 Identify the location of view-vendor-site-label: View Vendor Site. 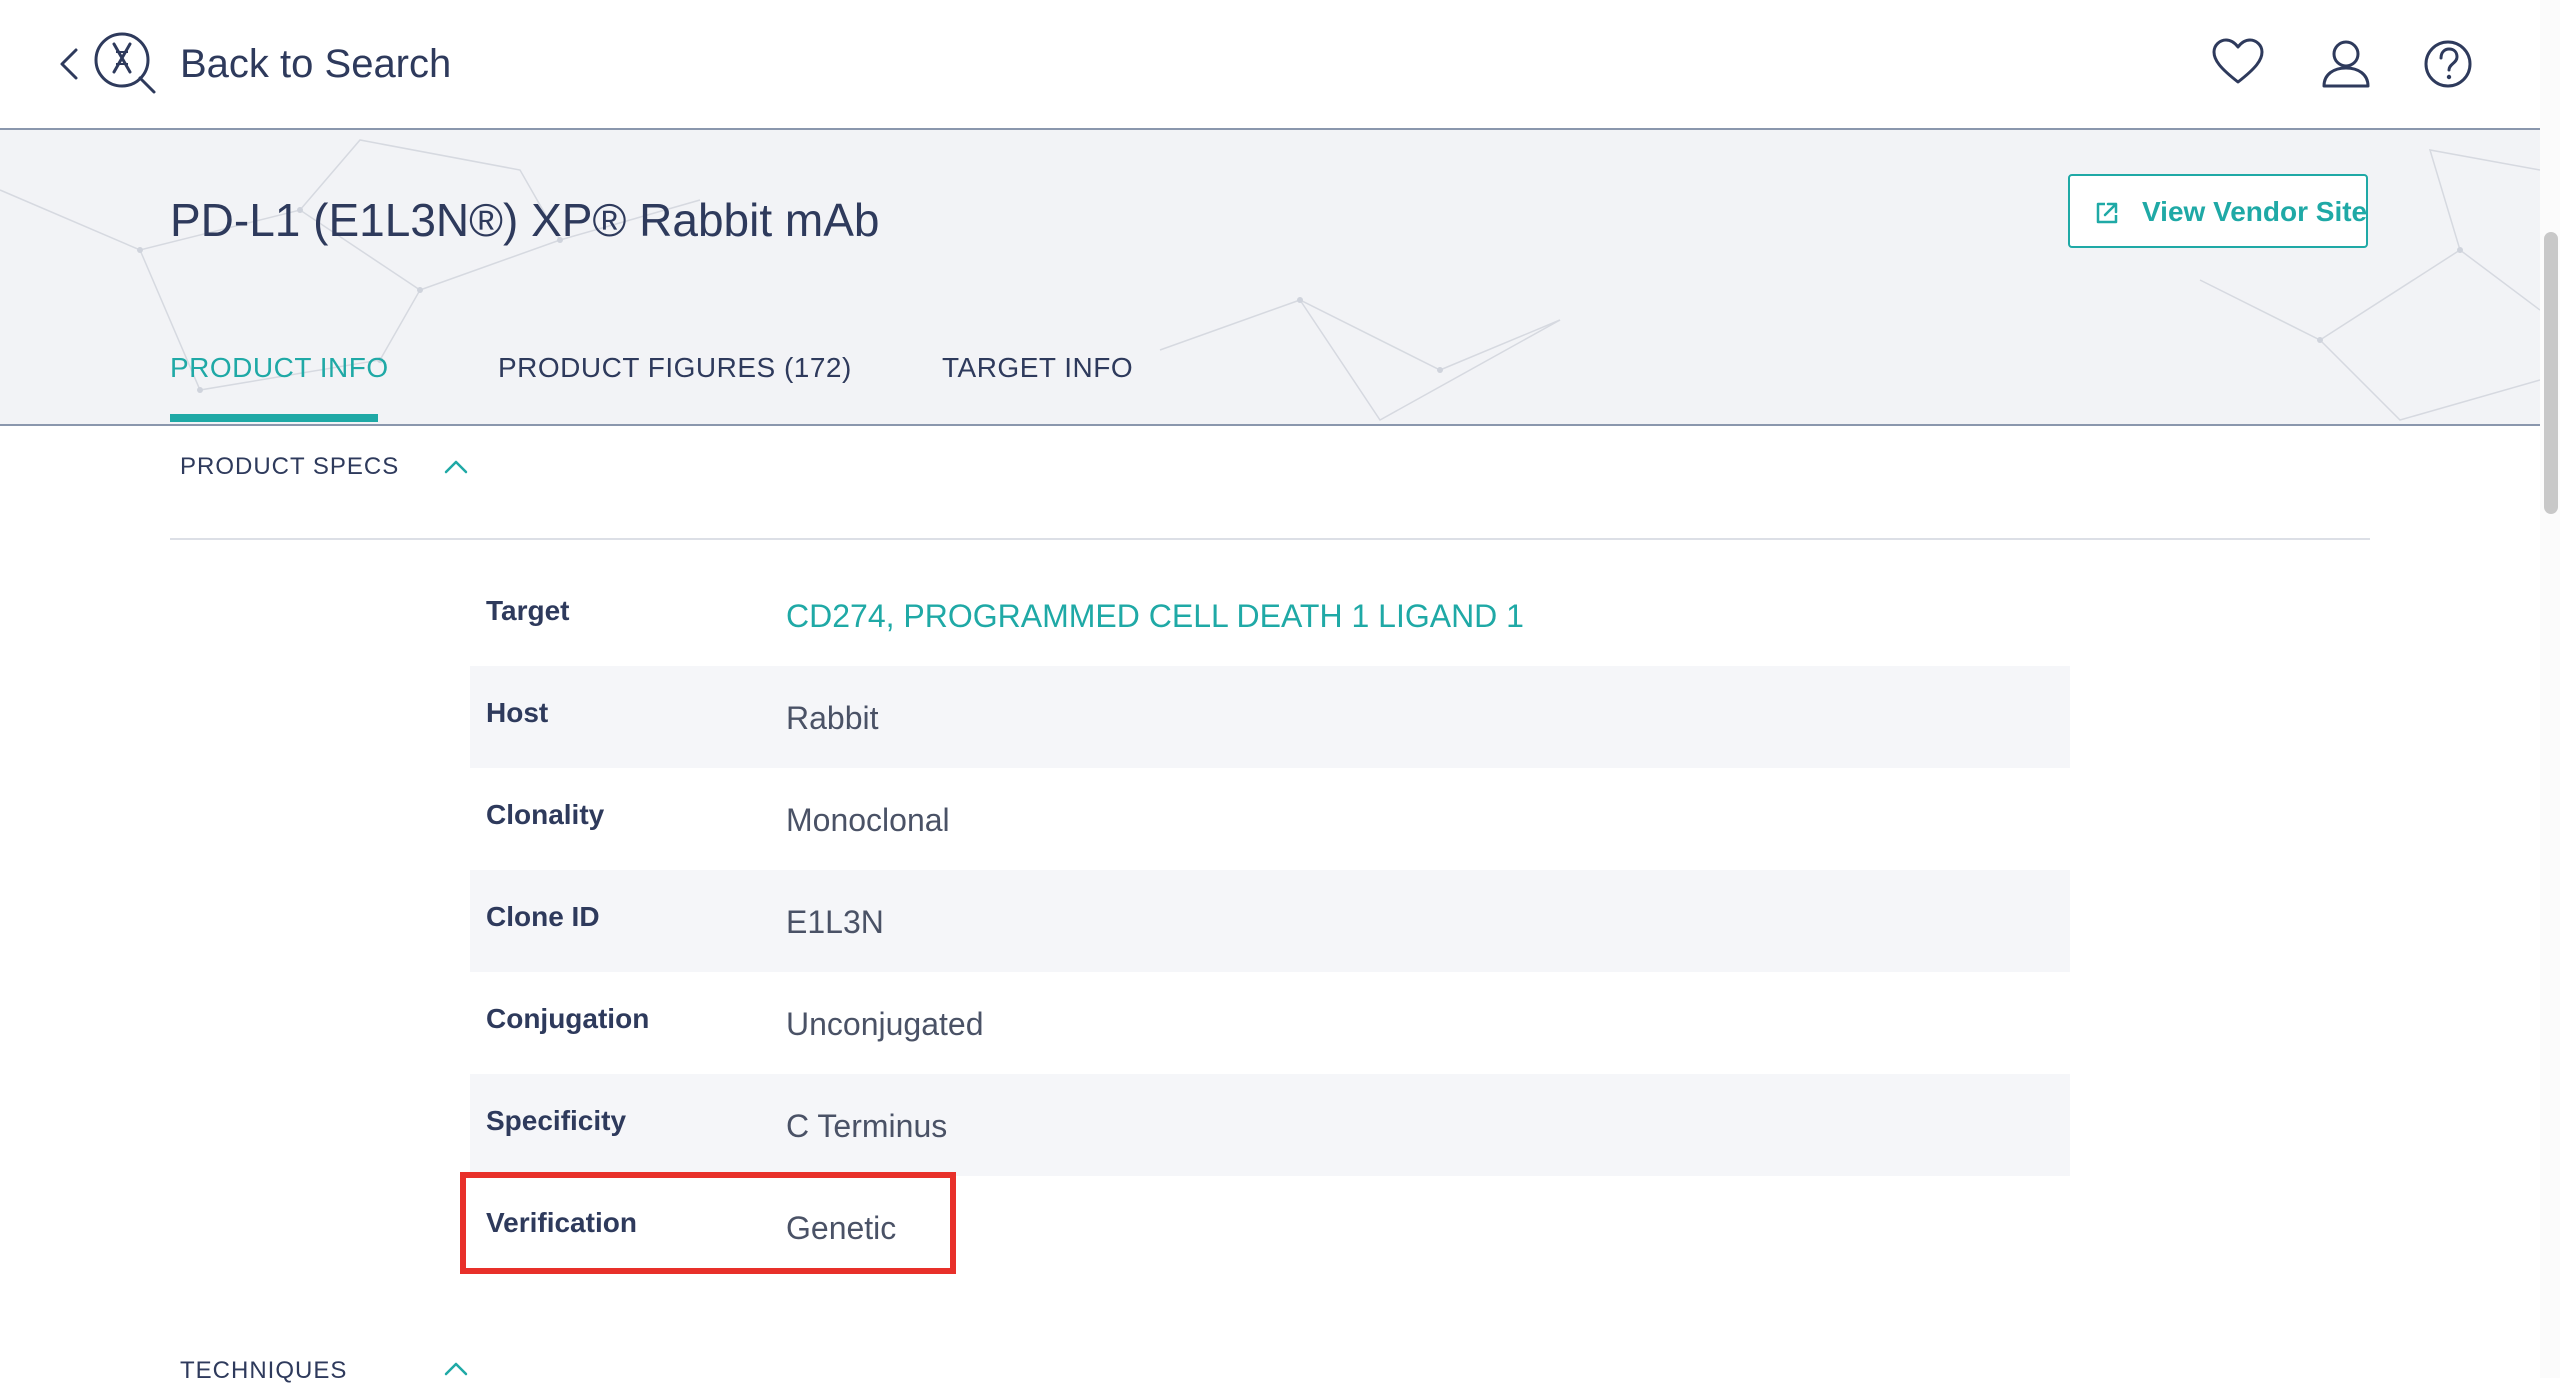
(2255, 211).